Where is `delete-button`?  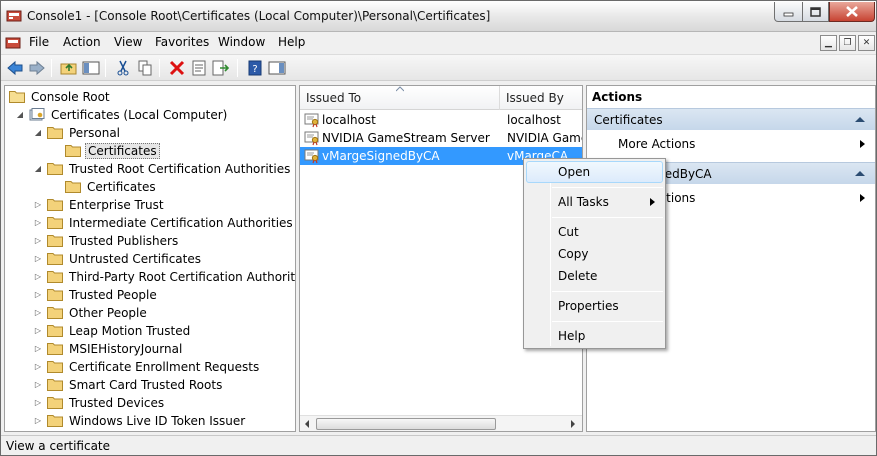
delete-button is located at coordinates (177, 68).